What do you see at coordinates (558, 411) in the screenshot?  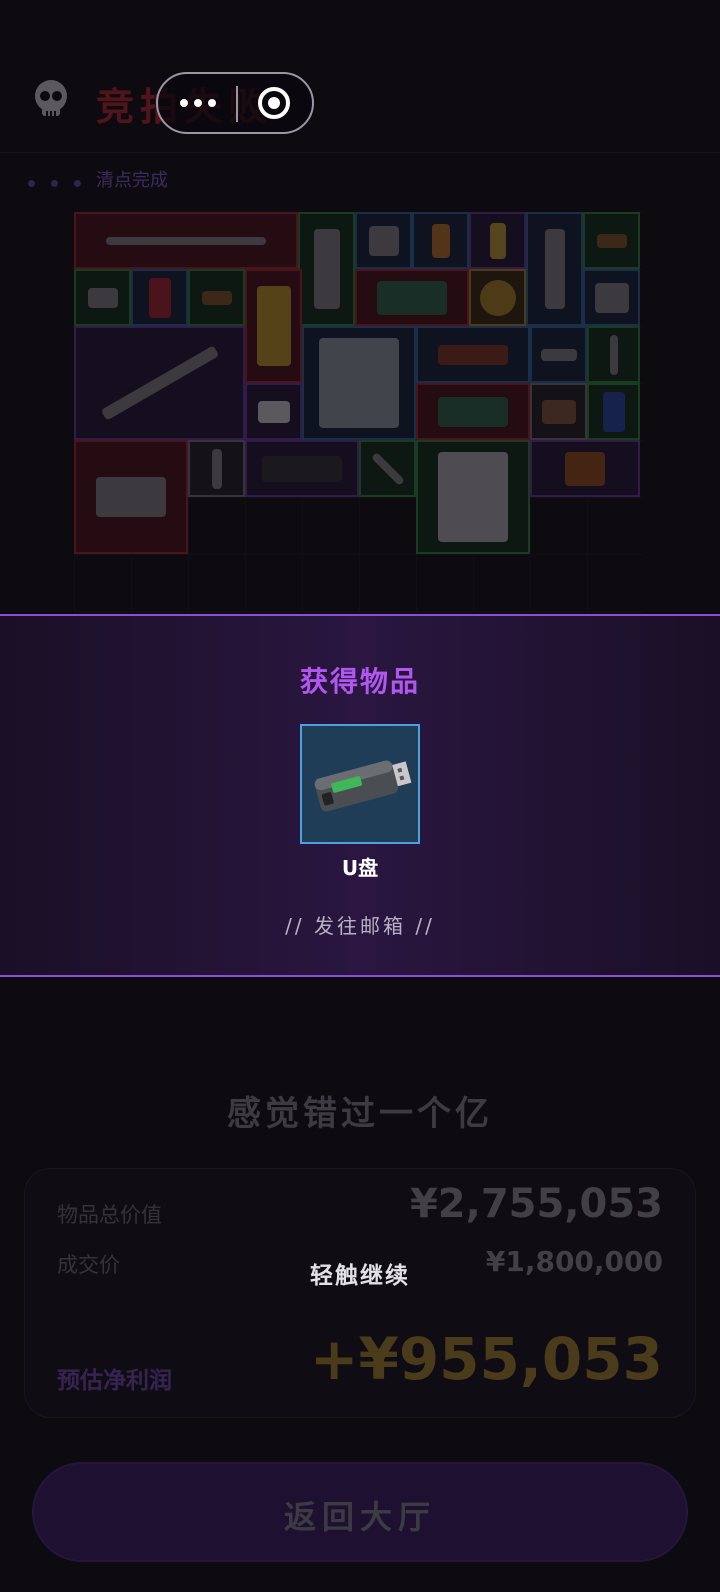 I see `box-item` at bounding box center [558, 411].